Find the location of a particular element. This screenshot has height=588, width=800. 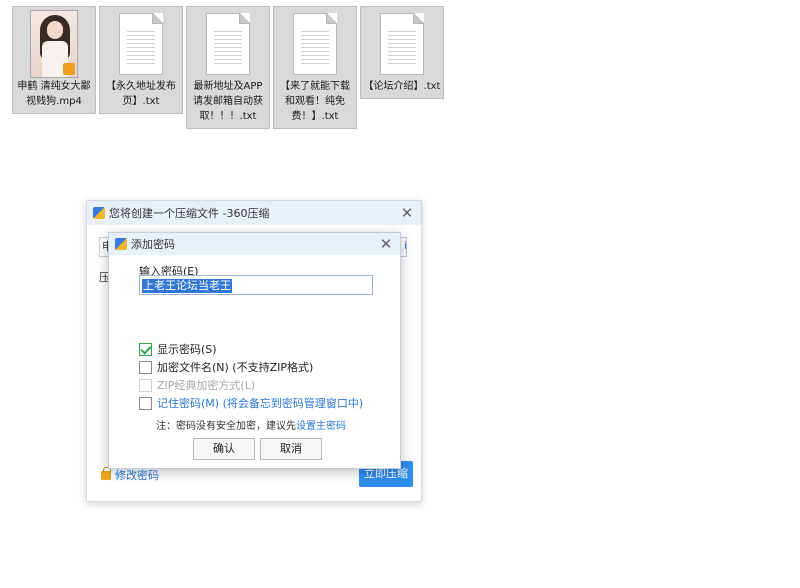

show-password-option: 显示密码(S) is located at coordinates (178, 349).